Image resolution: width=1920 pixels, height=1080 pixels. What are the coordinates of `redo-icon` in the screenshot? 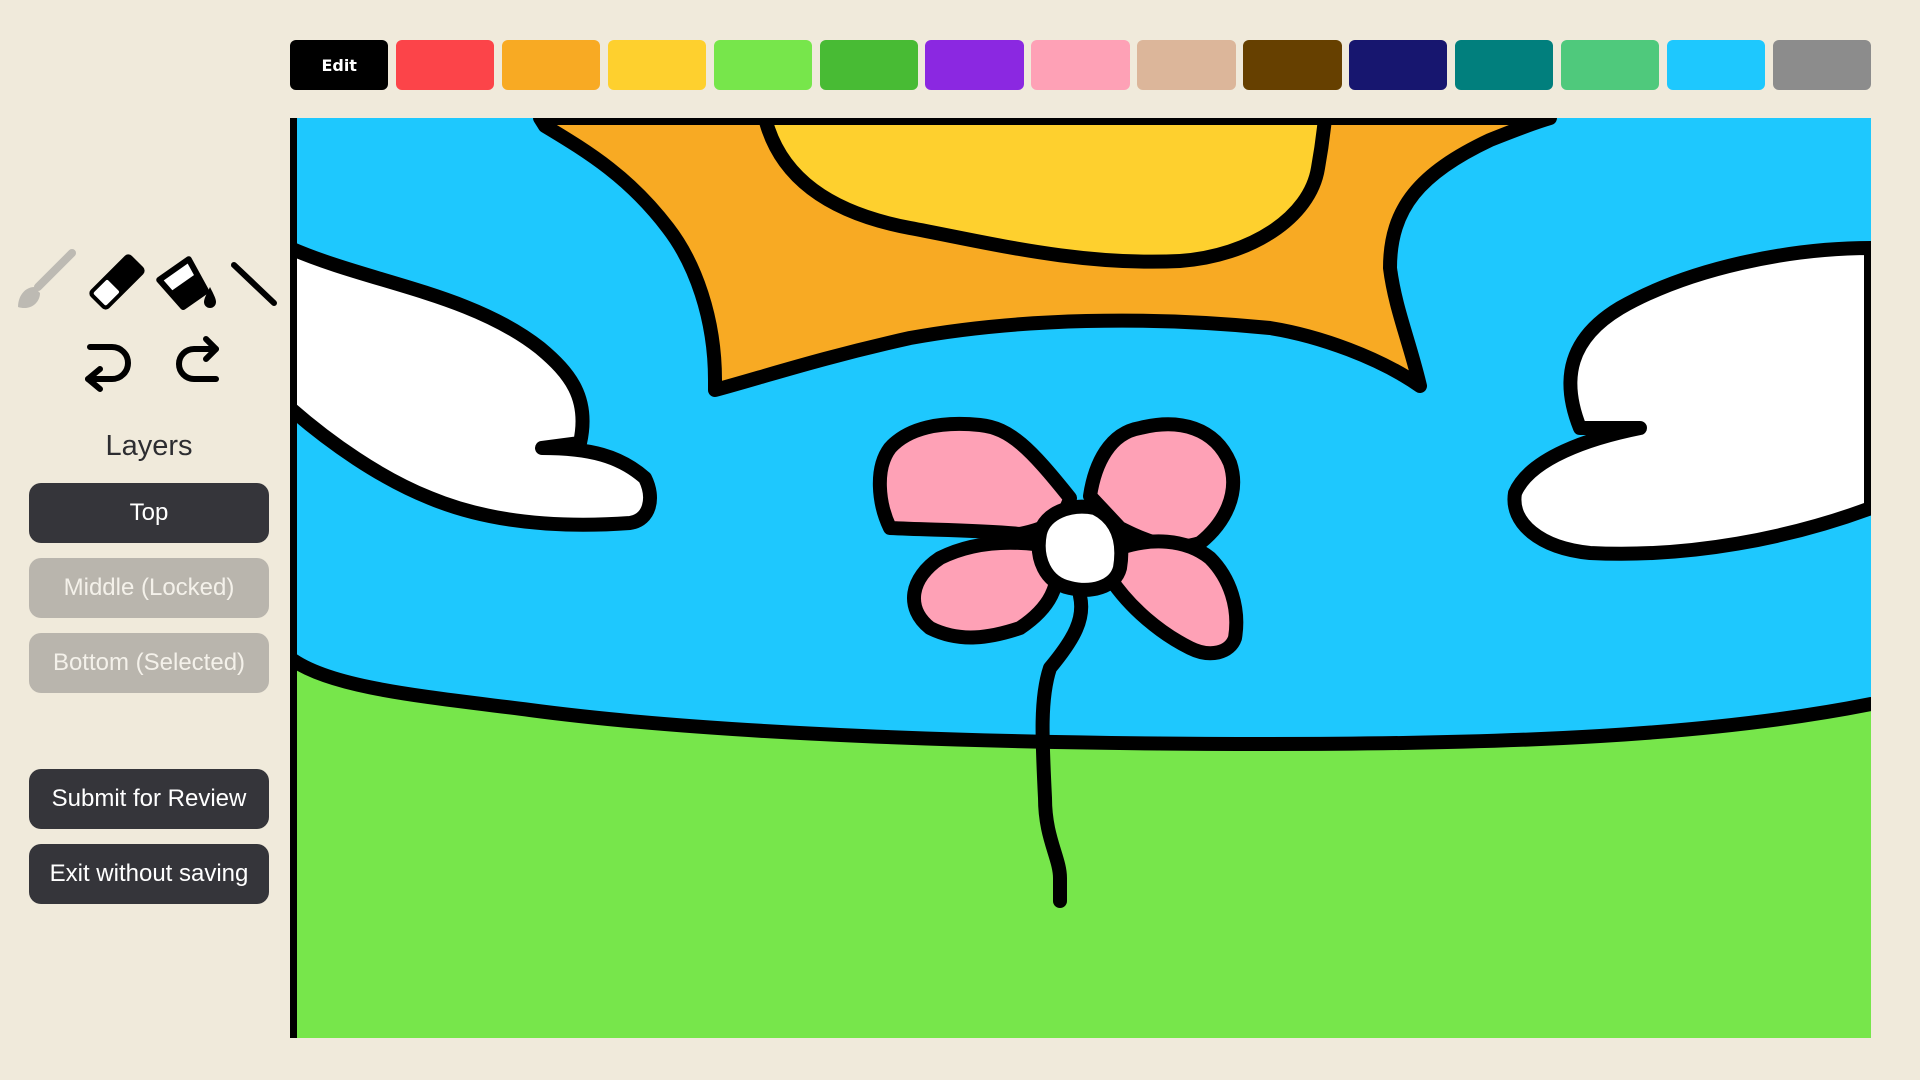 It's located at (202, 364).